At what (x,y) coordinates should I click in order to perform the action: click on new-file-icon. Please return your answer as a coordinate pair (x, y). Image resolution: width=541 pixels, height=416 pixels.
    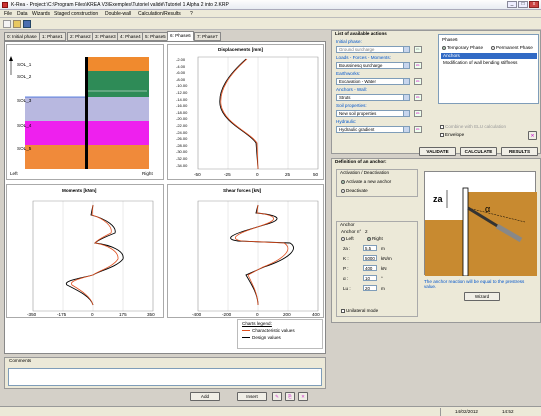
    Looking at the image, I should click on (7, 24).